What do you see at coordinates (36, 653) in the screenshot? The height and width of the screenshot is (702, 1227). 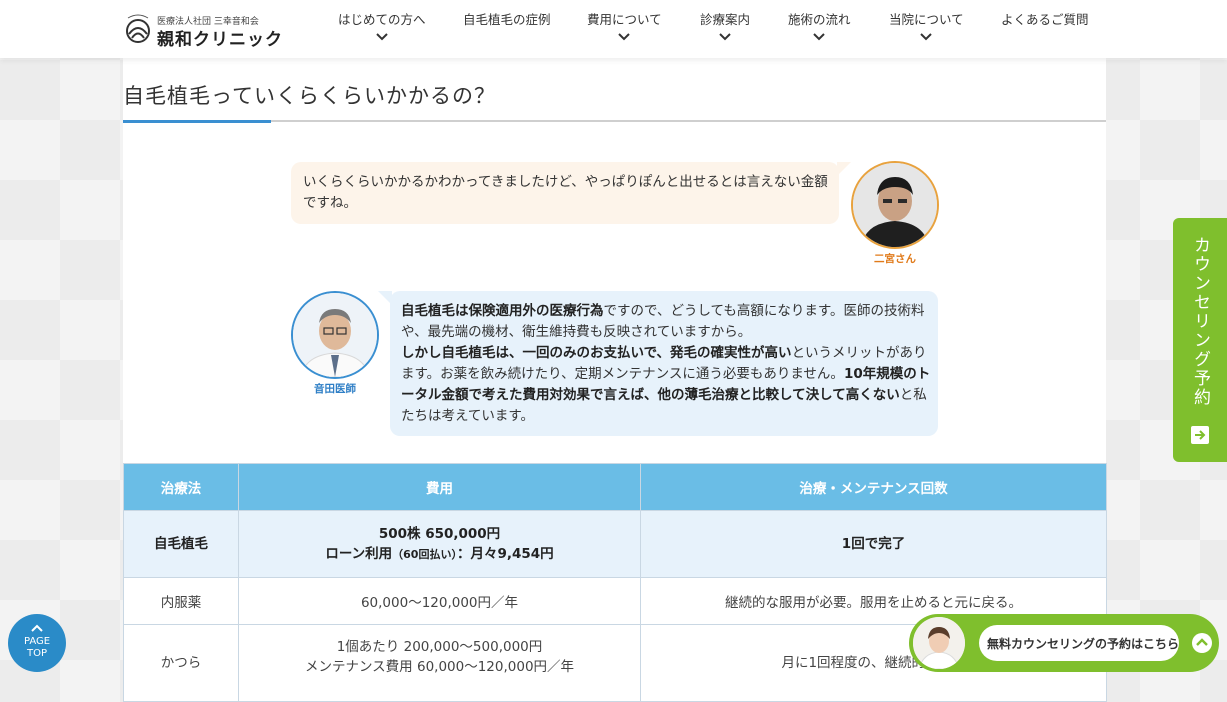 I see `page-top-line2: TOP` at bounding box center [36, 653].